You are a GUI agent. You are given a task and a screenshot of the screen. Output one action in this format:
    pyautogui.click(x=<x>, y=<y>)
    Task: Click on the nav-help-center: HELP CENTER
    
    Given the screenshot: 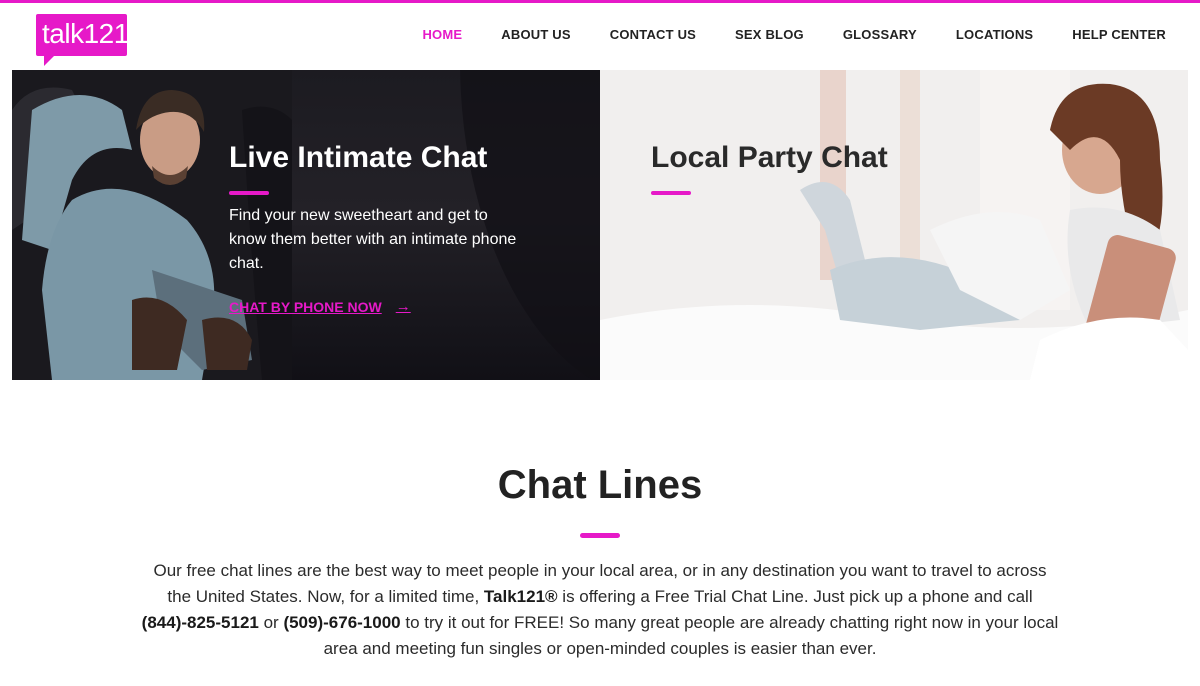 What is the action you would take?
    pyautogui.click(x=1119, y=34)
    